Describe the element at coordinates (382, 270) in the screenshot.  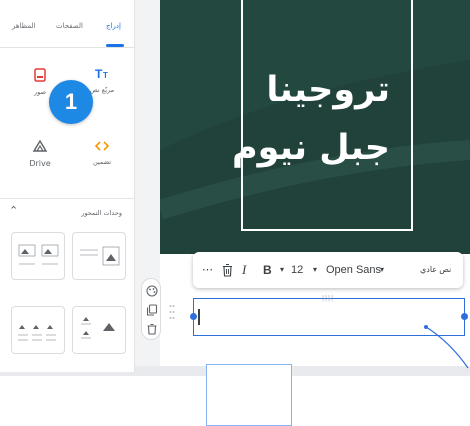
I see `style-dropdown-icon: ▾` at that location.